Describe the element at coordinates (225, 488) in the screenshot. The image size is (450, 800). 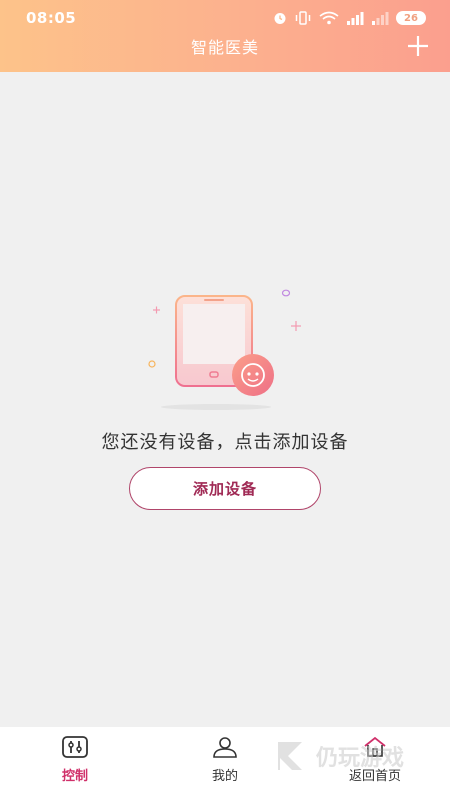
I see `add-device-button: 添加设备` at that location.